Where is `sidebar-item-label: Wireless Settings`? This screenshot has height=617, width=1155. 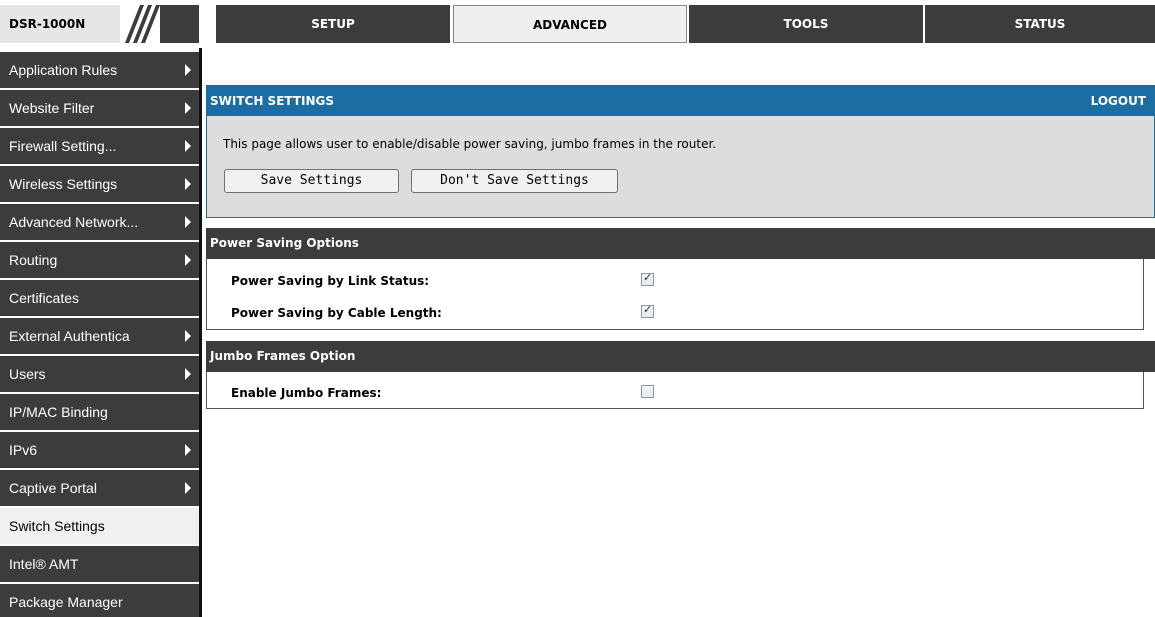 sidebar-item-label: Wireless Settings is located at coordinates (63, 184).